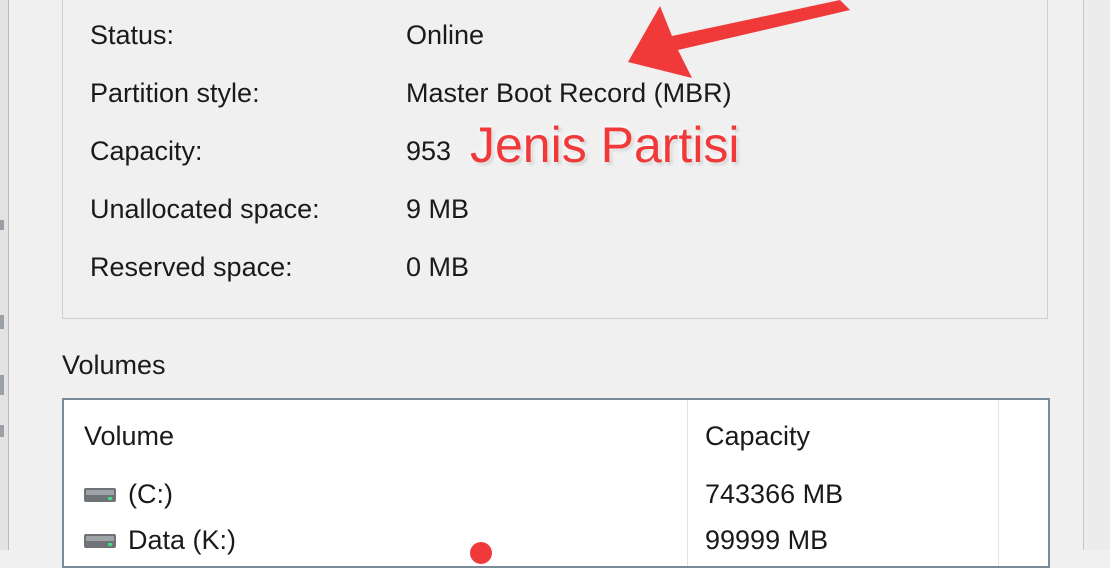 The image size is (1110, 568). I want to click on volume-name: (C:), so click(150, 494).